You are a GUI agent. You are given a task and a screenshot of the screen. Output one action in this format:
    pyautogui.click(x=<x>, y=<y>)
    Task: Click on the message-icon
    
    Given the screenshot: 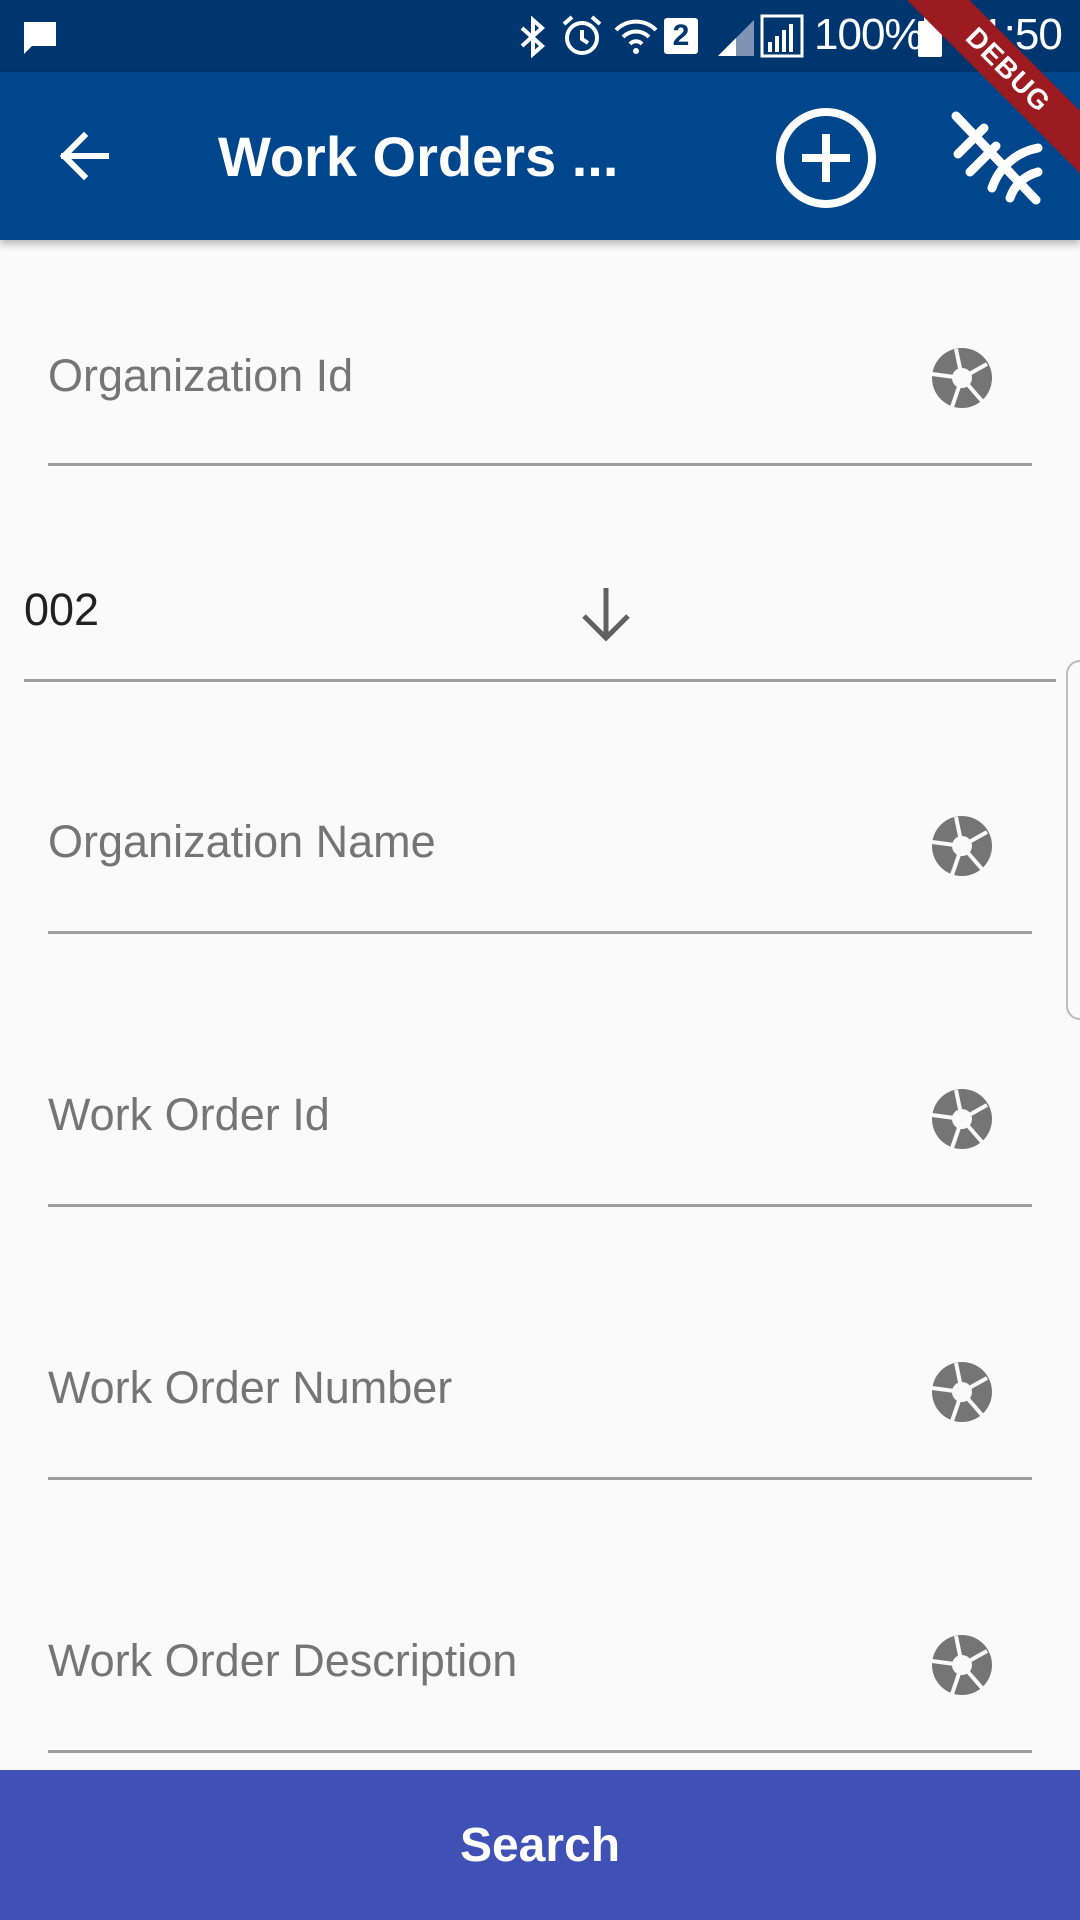 What is the action you would take?
    pyautogui.click(x=40, y=38)
    